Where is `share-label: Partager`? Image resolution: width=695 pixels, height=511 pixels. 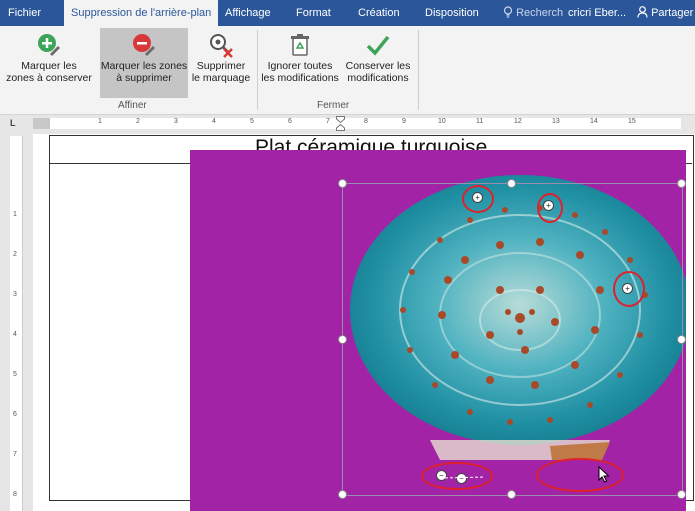 share-label: Partager is located at coordinates (672, 13).